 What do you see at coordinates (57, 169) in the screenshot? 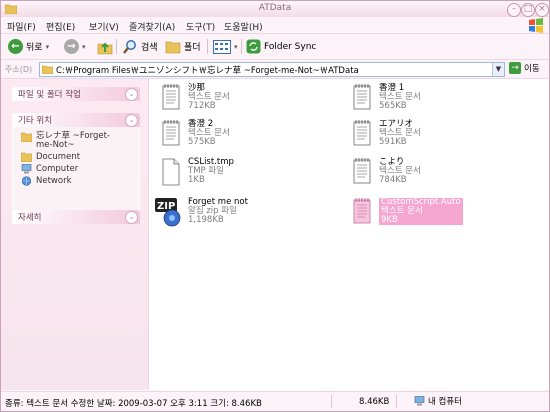
I see `place-label: Computer` at bounding box center [57, 169].